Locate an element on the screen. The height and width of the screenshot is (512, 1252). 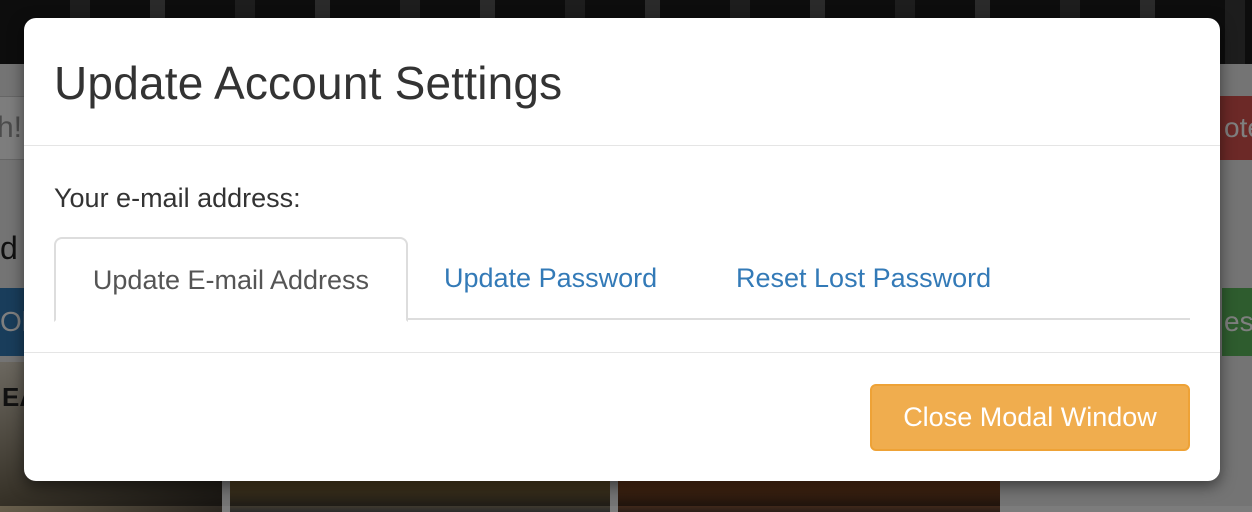
modal-title: Update Account Settings is located at coordinates (308, 83).